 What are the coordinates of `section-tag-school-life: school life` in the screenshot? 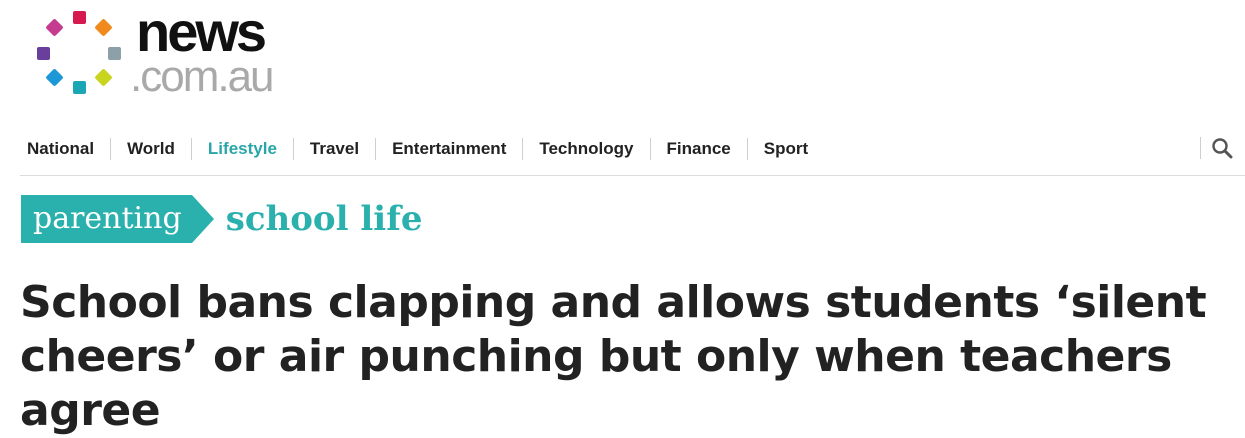 It's located at (324, 219).